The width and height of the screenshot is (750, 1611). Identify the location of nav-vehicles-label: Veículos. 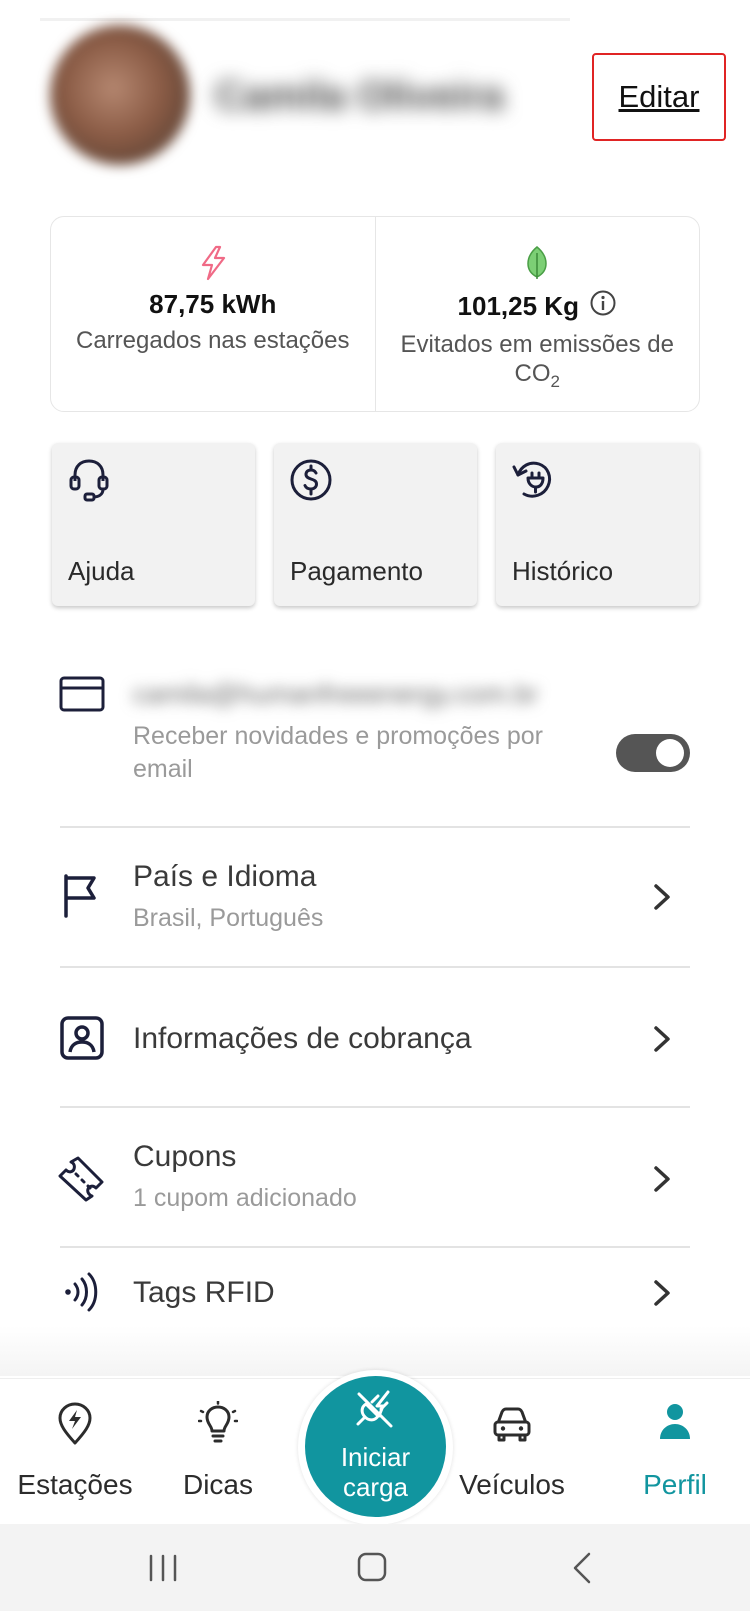
(512, 1484).